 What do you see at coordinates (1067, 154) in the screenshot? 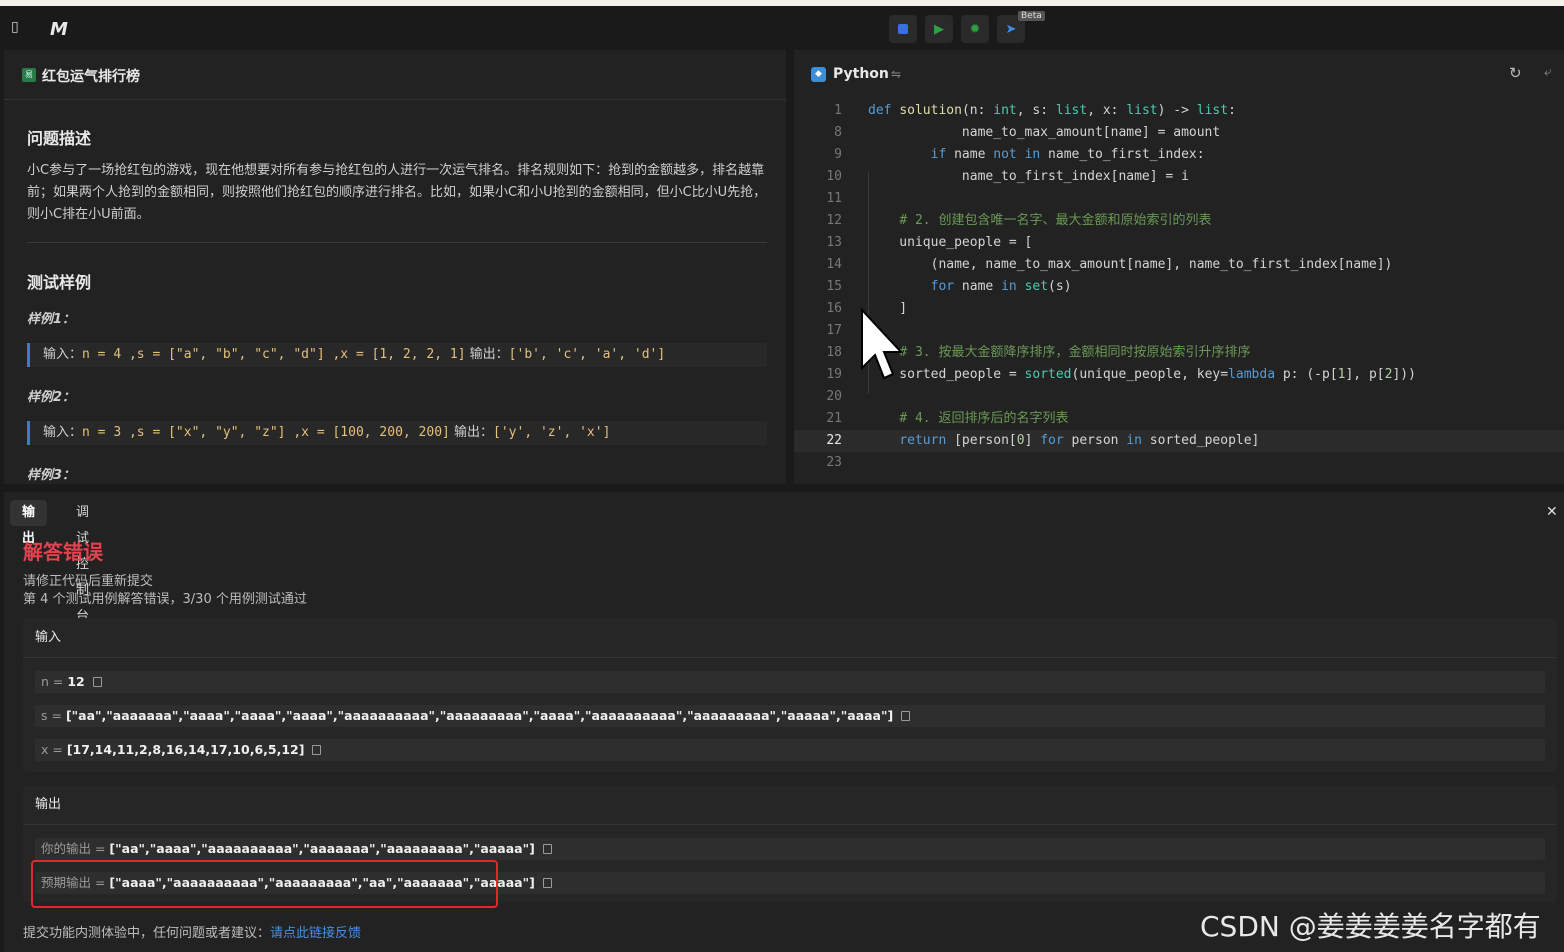
I see `code-text: if name not in name_to_first_index:` at bounding box center [1067, 154].